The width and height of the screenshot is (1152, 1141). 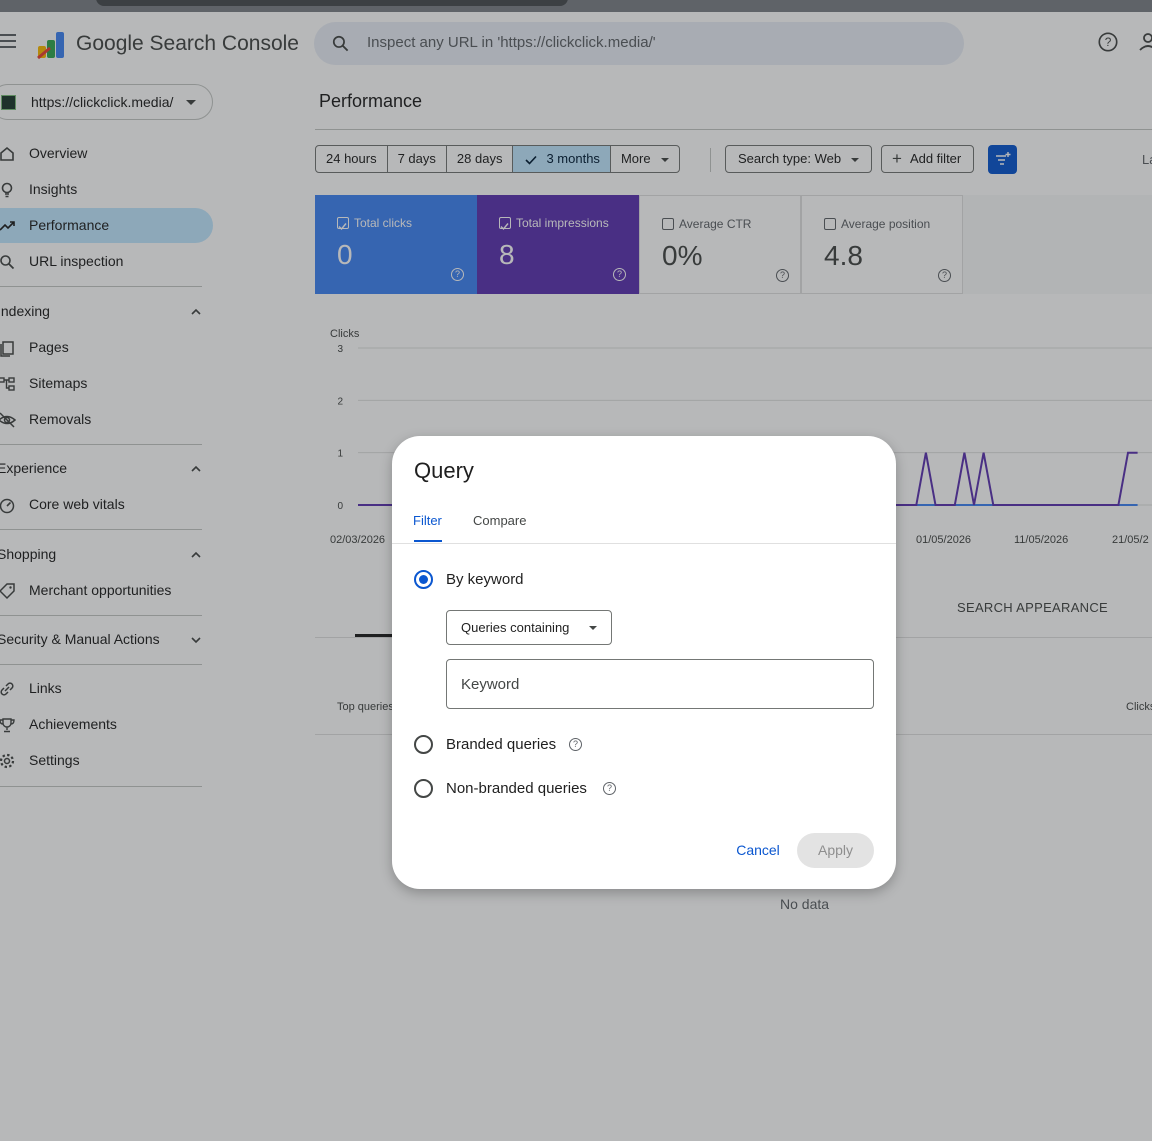 I want to click on radio-by-keyword, so click(x=423, y=579).